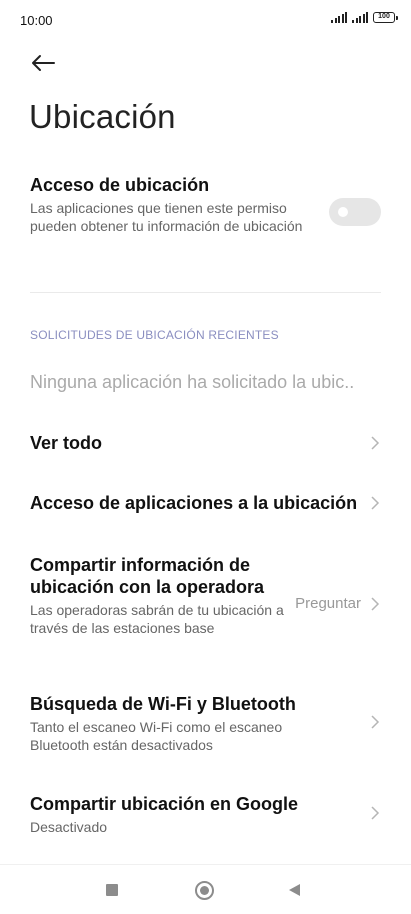  I want to click on carrier-sharing-value: Preguntar, so click(328, 603).